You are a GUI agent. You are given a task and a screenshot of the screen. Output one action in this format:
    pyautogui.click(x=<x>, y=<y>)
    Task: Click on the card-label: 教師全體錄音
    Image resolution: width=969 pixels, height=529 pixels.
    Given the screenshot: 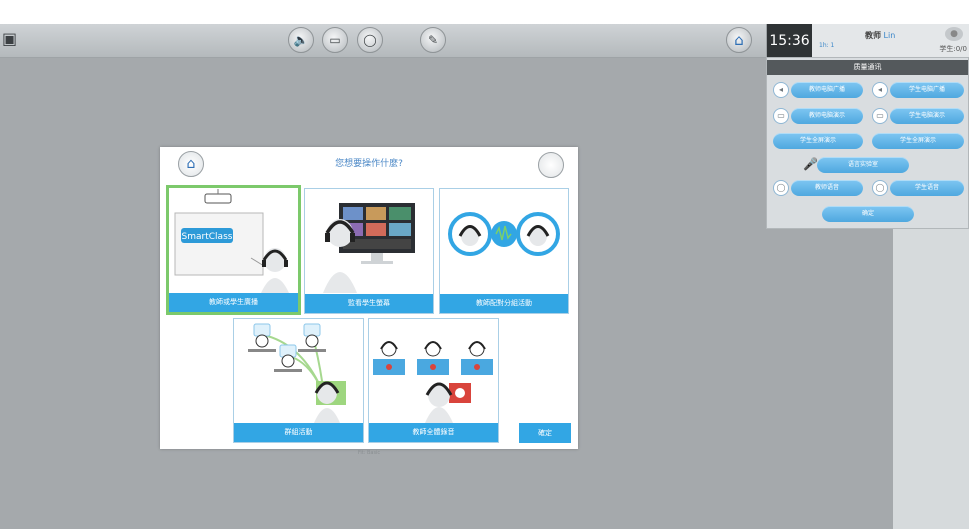 What is the action you would take?
    pyautogui.click(x=433, y=432)
    